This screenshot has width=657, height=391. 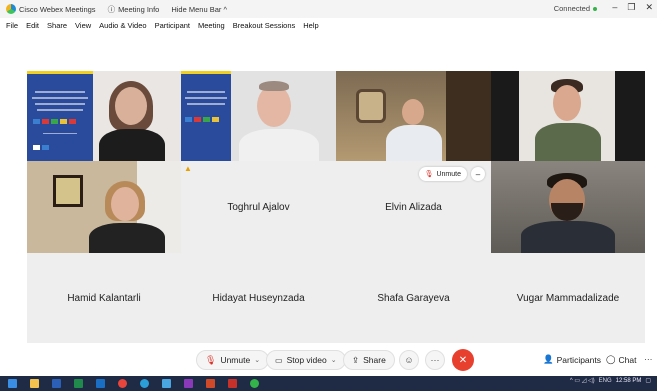 What do you see at coordinates (614, 7) in the screenshot?
I see `minimize-button: –` at bounding box center [614, 7].